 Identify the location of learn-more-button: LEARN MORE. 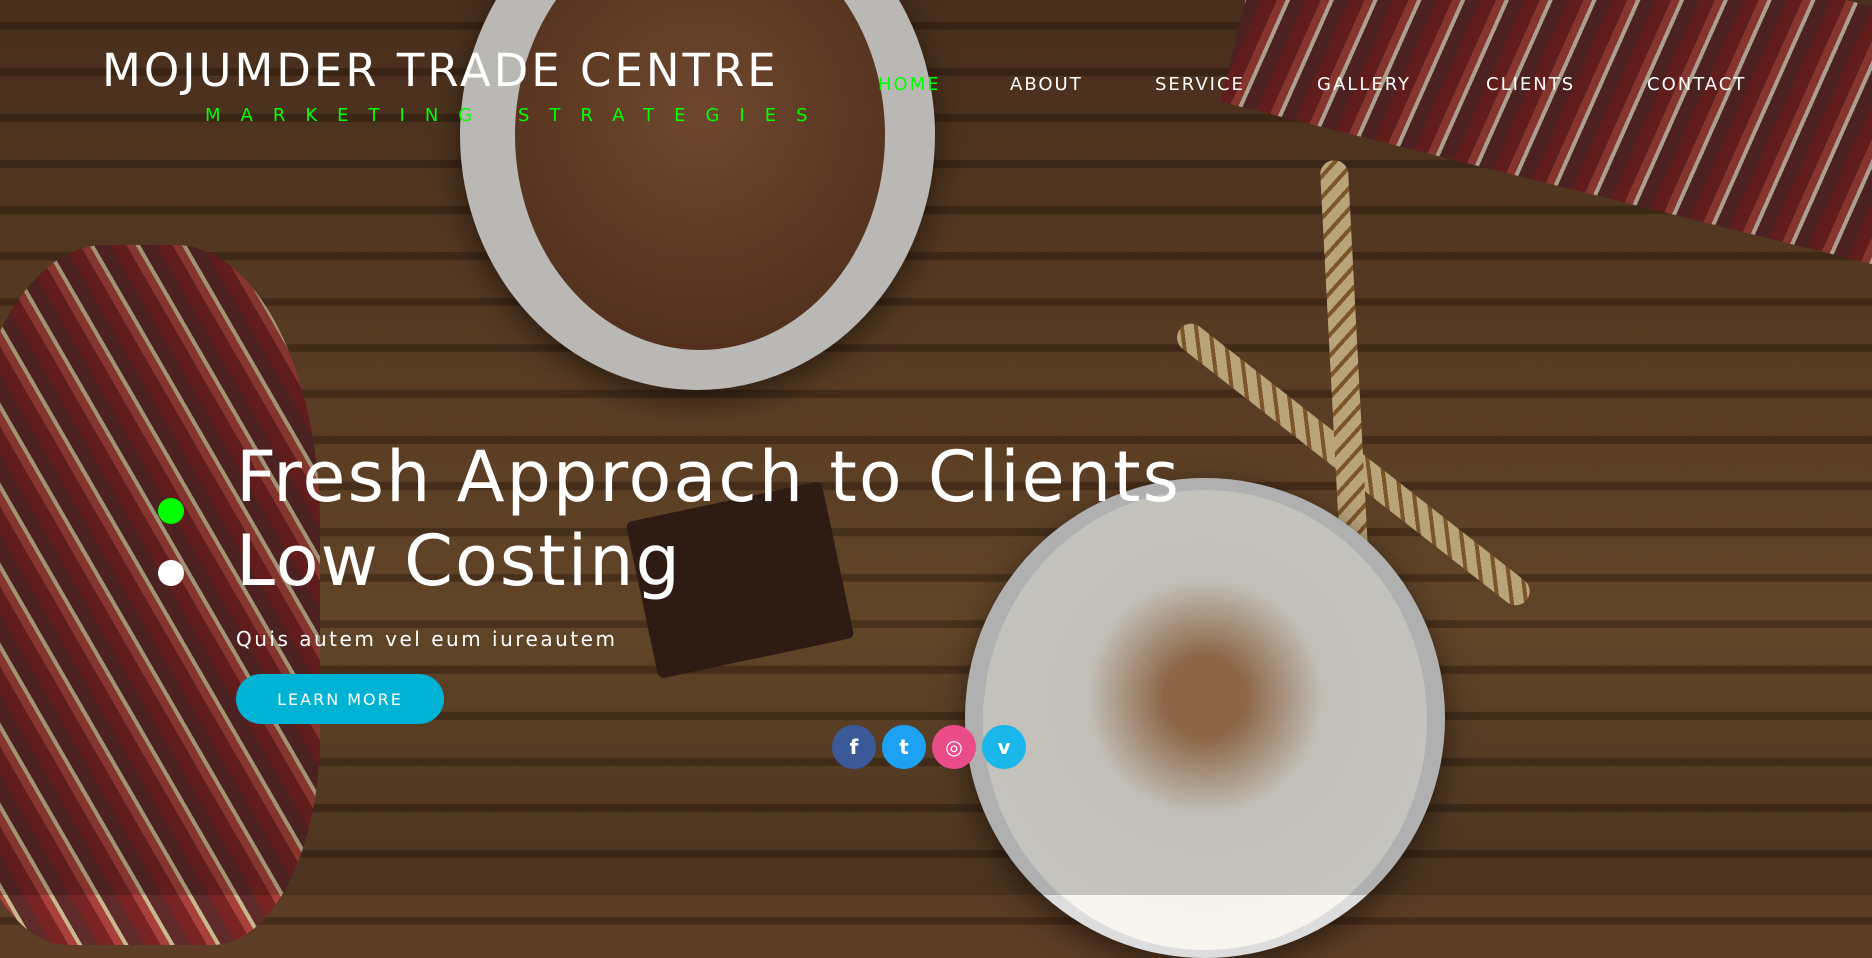
(340, 699).